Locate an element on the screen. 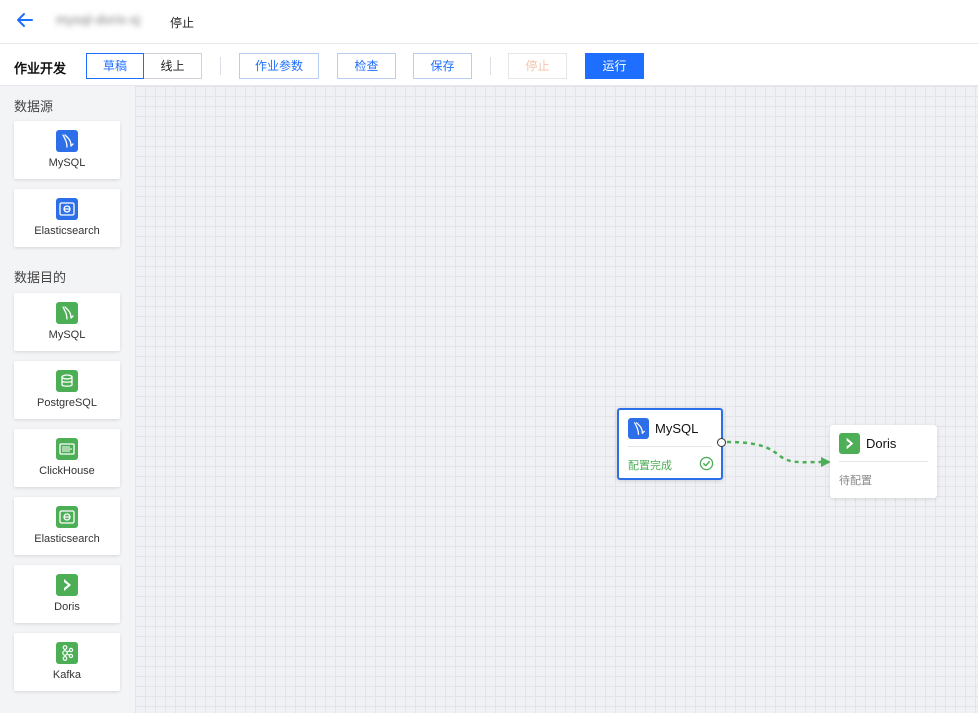  card-label: Doris is located at coordinates (67, 607).